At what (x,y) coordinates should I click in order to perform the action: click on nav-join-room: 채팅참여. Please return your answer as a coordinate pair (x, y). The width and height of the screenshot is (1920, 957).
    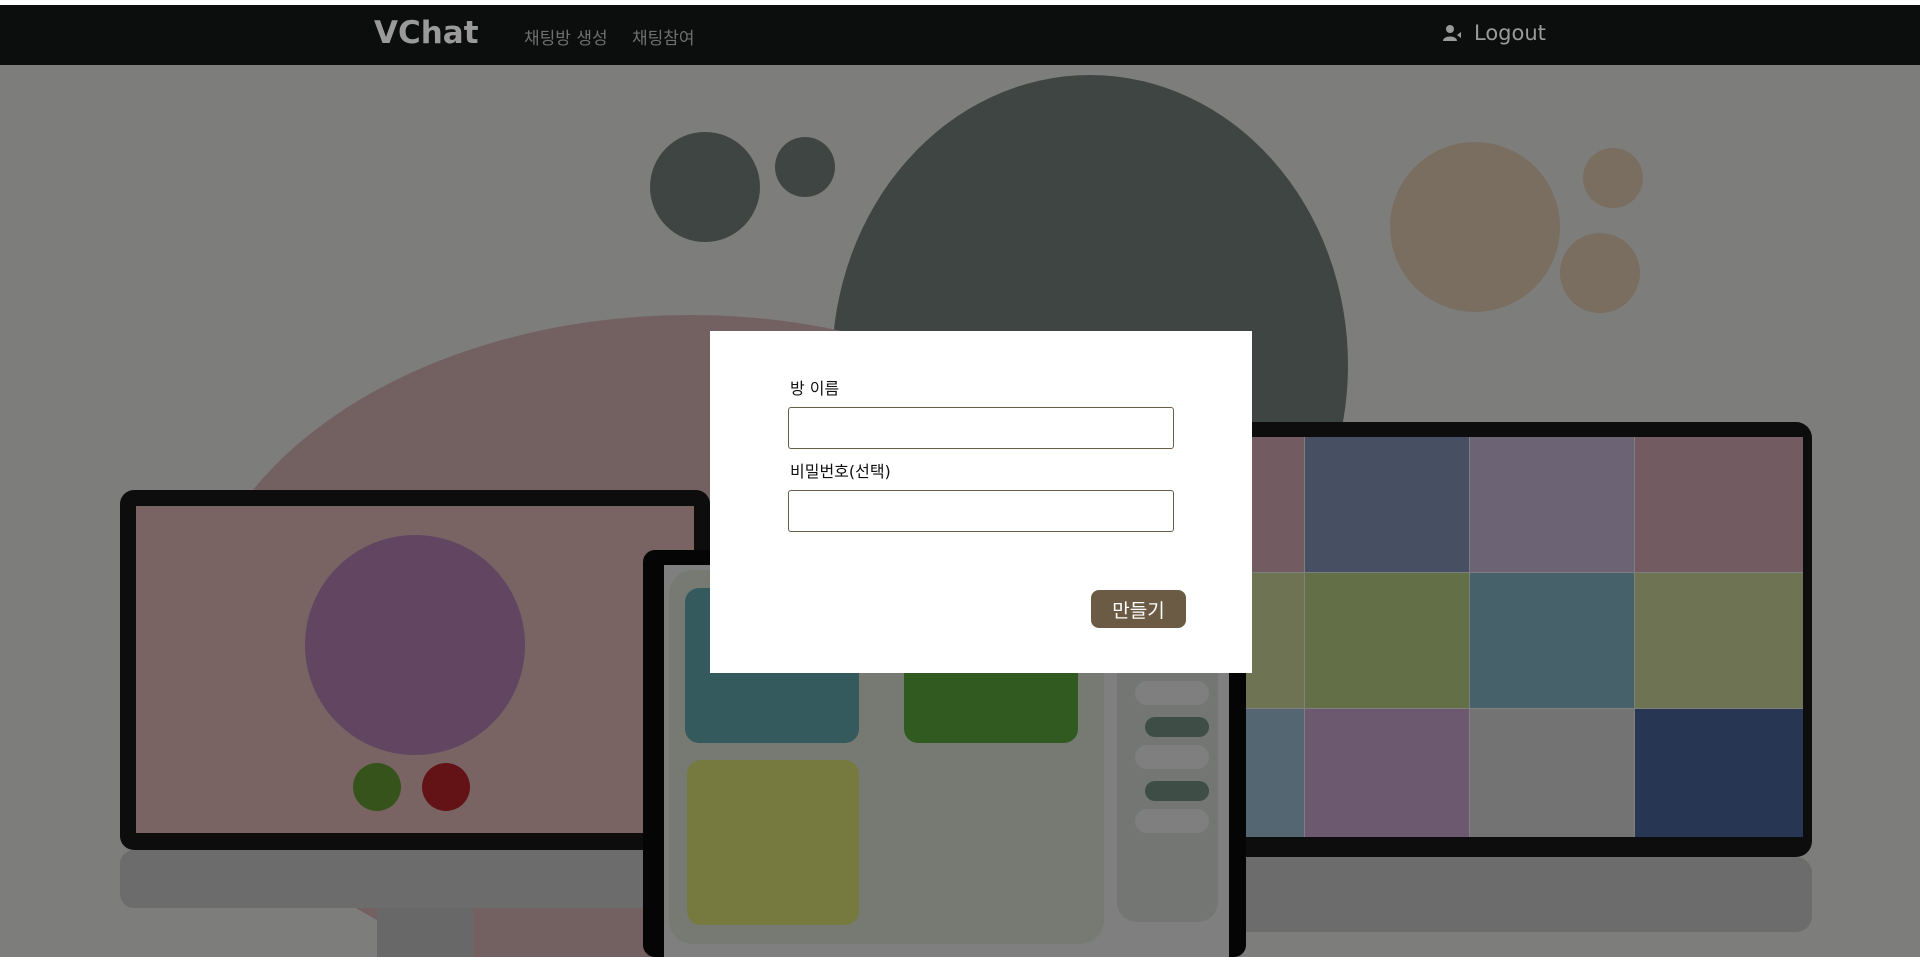
    Looking at the image, I should click on (663, 36).